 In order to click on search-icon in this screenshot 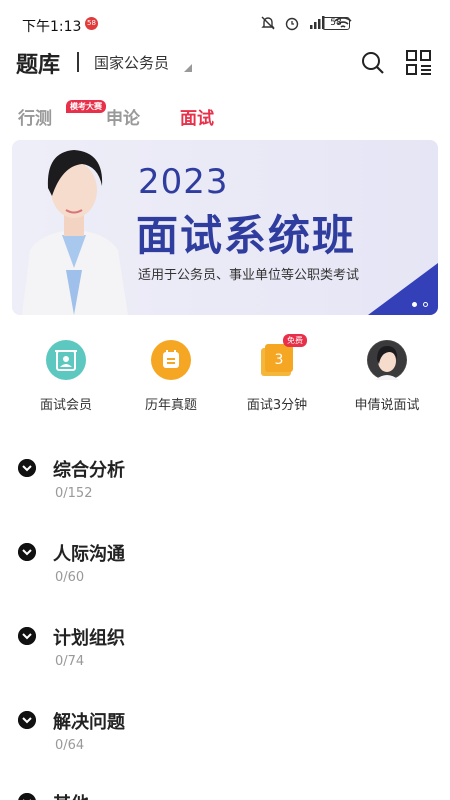, I will do `click(373, 63)`.